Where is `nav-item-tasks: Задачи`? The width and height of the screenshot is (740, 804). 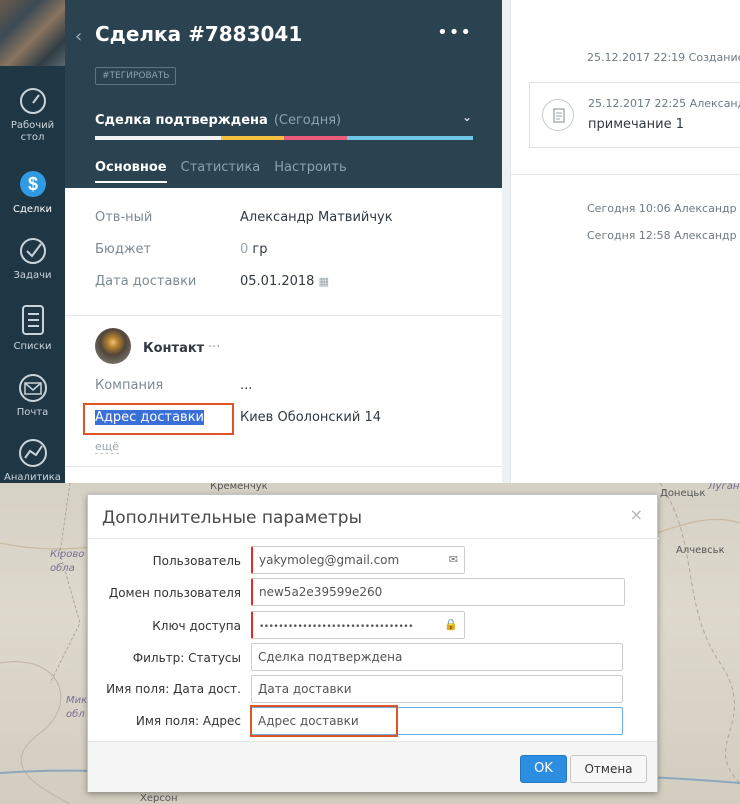 nav-item-tasks: Задачи is located at coordinates (32, 259).